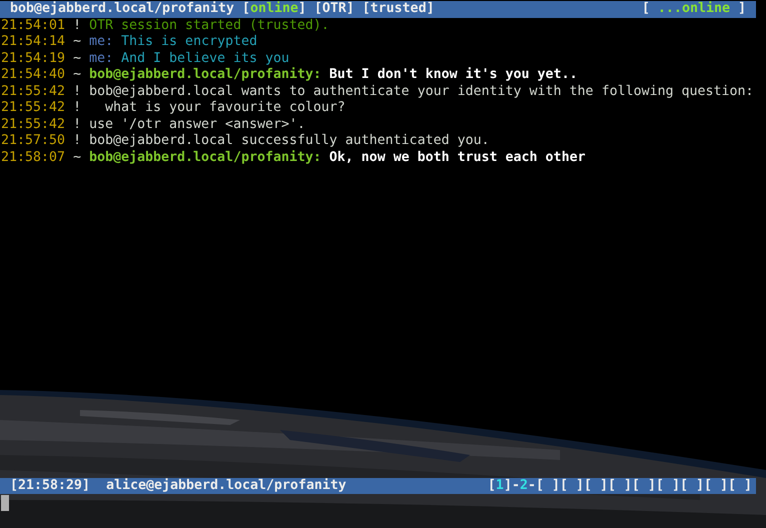 The image size is (766, 528). I want to click on account-name: alice@ejabberd.local/profanity, so click(226, 486).